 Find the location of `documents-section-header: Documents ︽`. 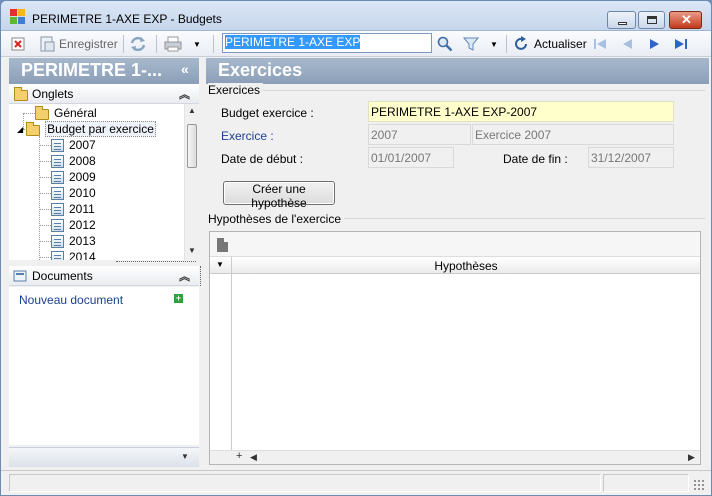

documents-section-header: Documents ︽ is located at coordinates (104, 276).